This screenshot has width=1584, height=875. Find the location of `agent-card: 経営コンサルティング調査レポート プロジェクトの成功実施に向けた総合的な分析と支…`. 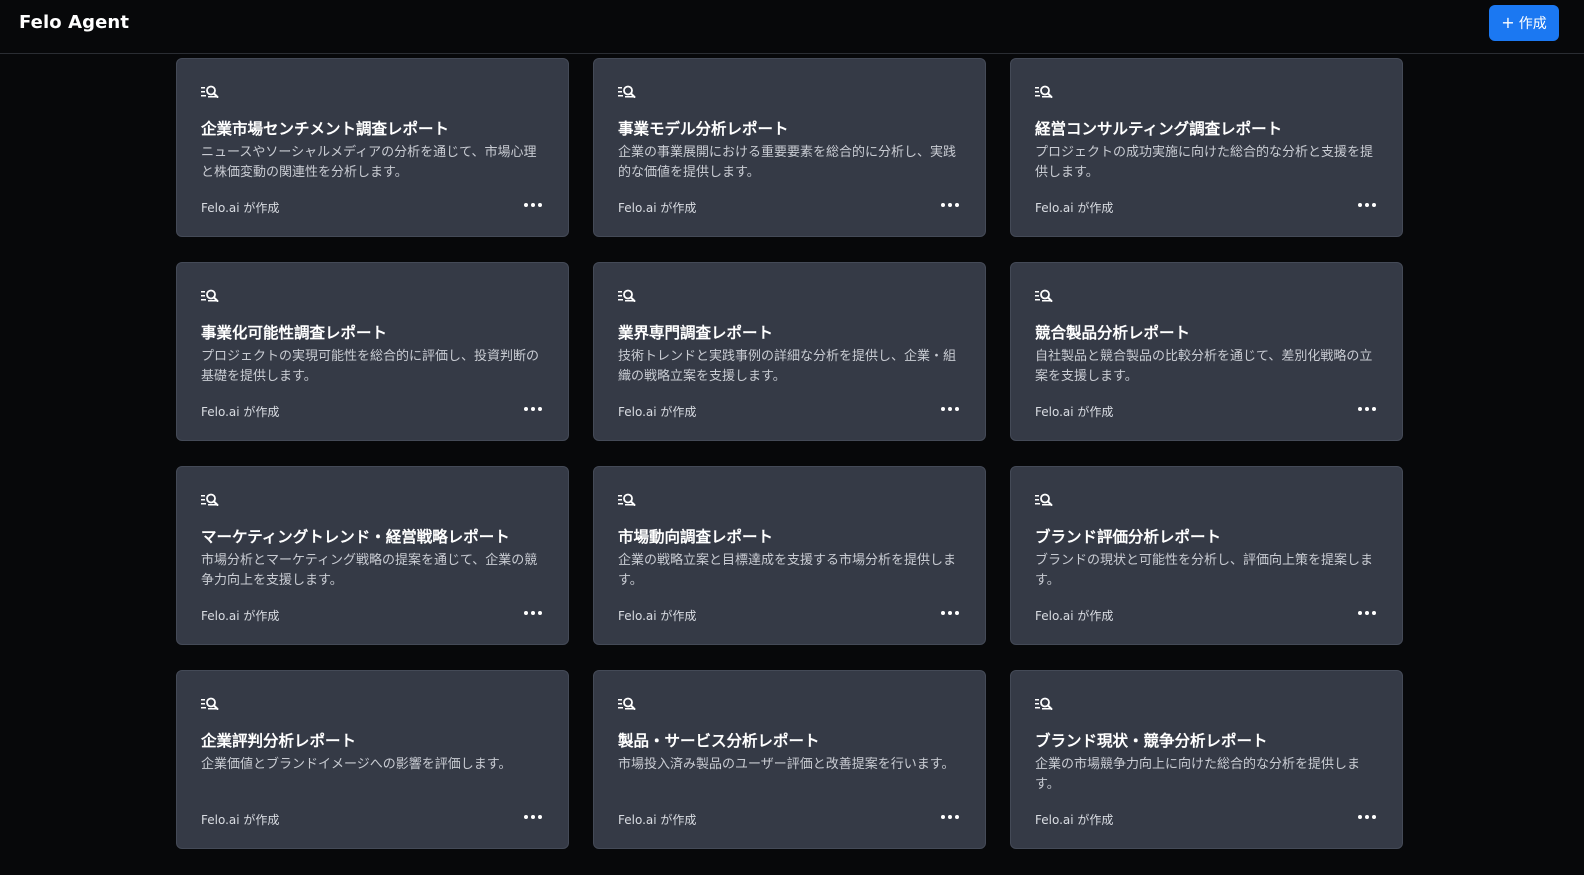

agent-card: 経営コンサルティング調査レポート プロジェクトの成功実施に向けた総合的な分析と支… is located at coordinates (1206, 147).